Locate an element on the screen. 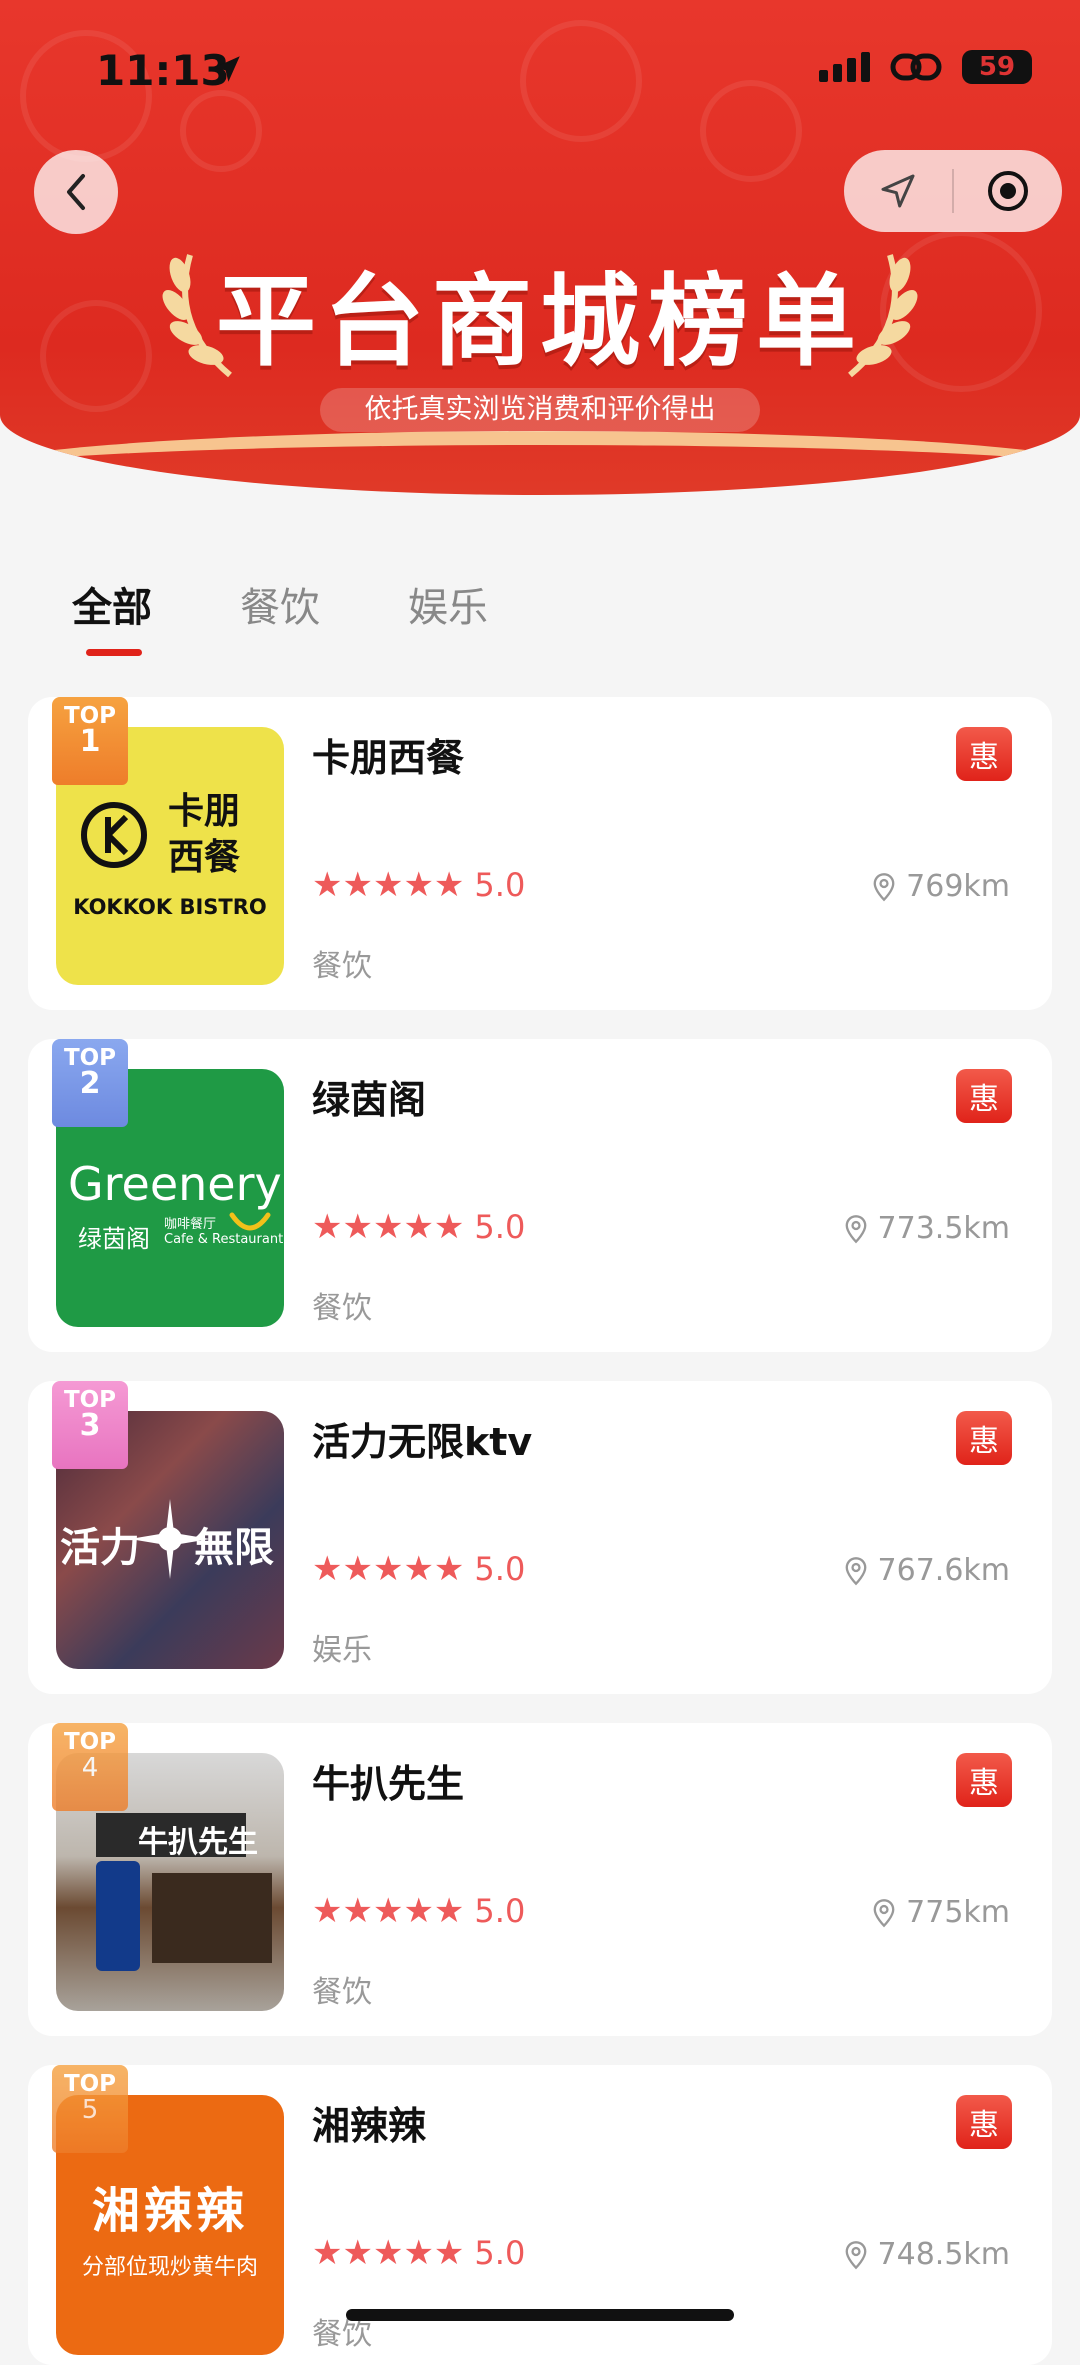  rank-badge: TOP 4 is located at coordinates (90, 1767).